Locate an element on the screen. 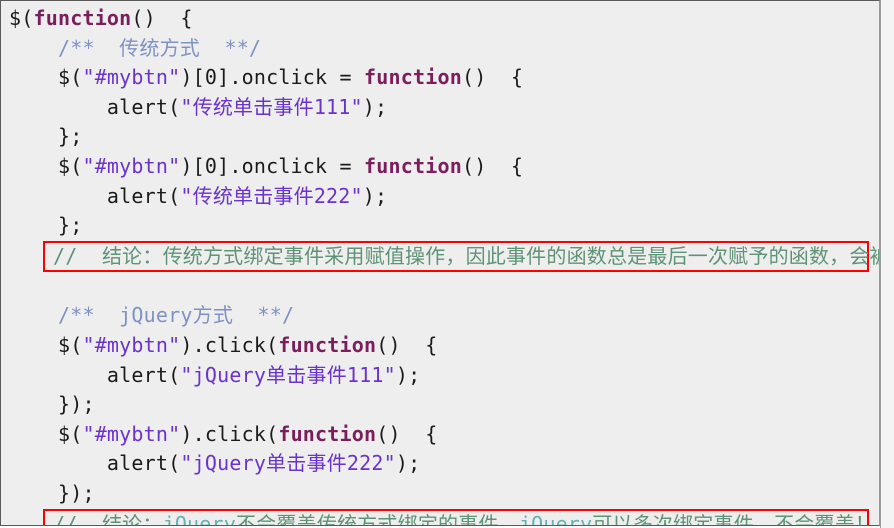 The height and width of the screenshot is (528, 894). code-line: alert("传统单击事件111"); is located at coordinates (440, 108).